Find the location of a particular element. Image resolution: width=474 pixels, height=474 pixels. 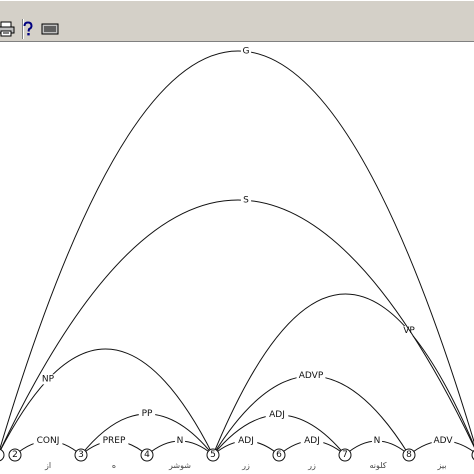

dependency-arc: PP is located at coordinates (147, 432).